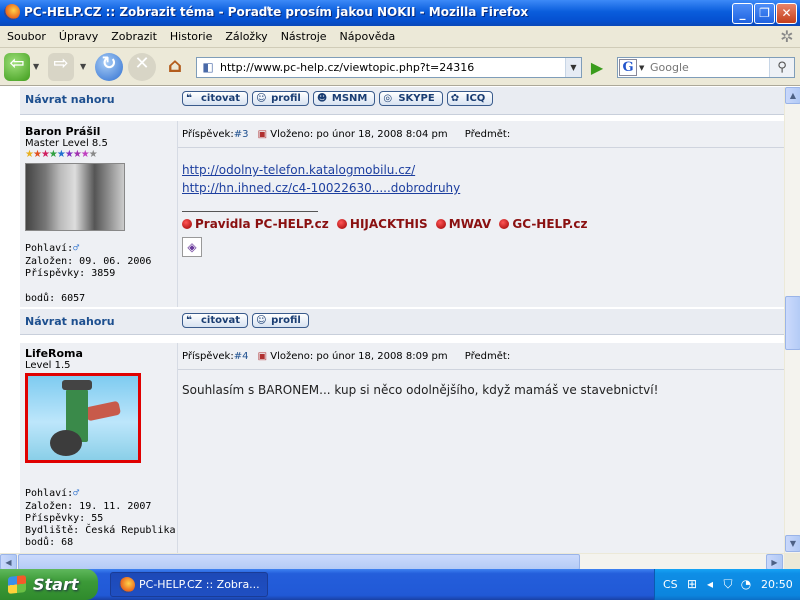  What do you see at coordinates (742, 13) in the screenshot?
I see `minimize-button: _` at bounding box center [742, 13].